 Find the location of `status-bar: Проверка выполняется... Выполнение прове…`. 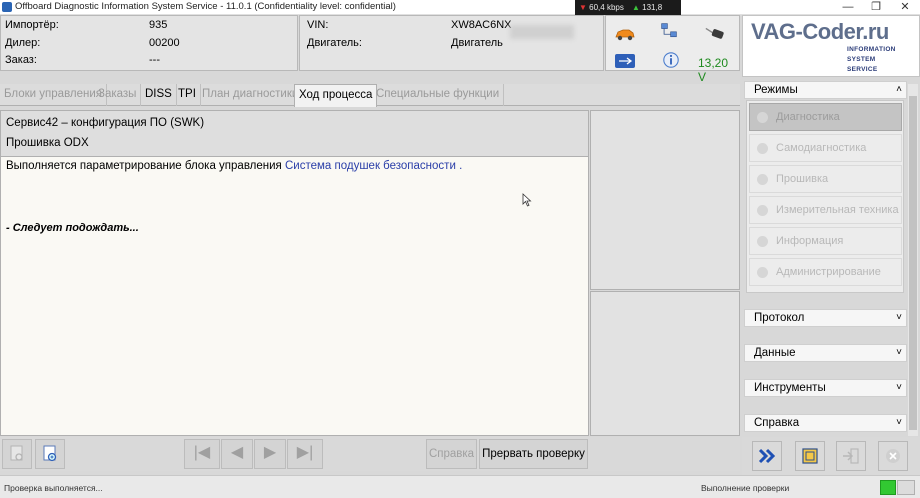

status-bar: Проверка выполняется... Выполнение прове… is located at coordinates (460, 486).